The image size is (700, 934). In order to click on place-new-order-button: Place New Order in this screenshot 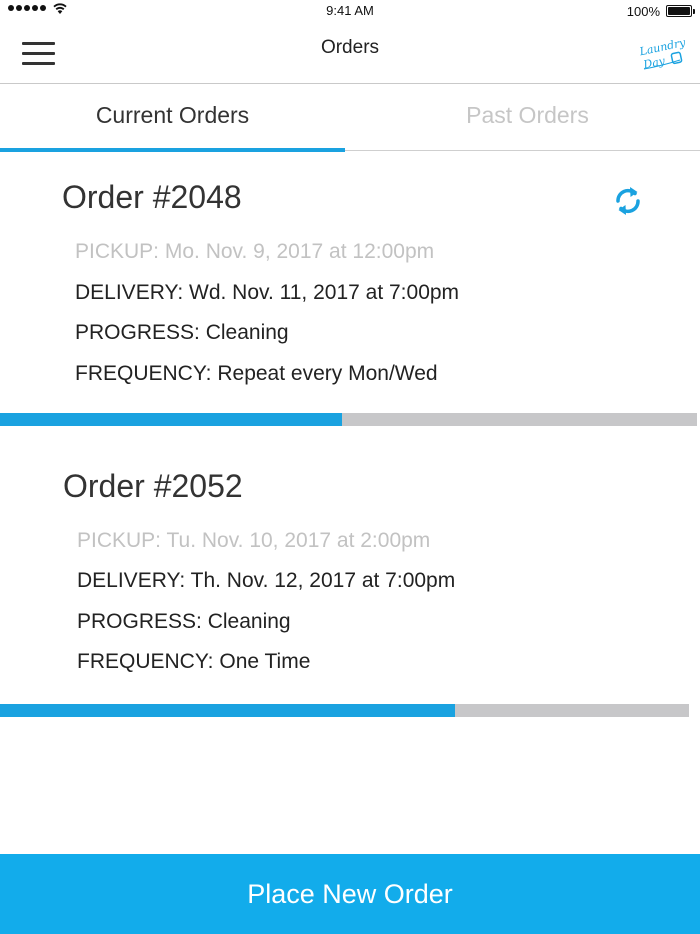, I will do `click(350, 894)`.